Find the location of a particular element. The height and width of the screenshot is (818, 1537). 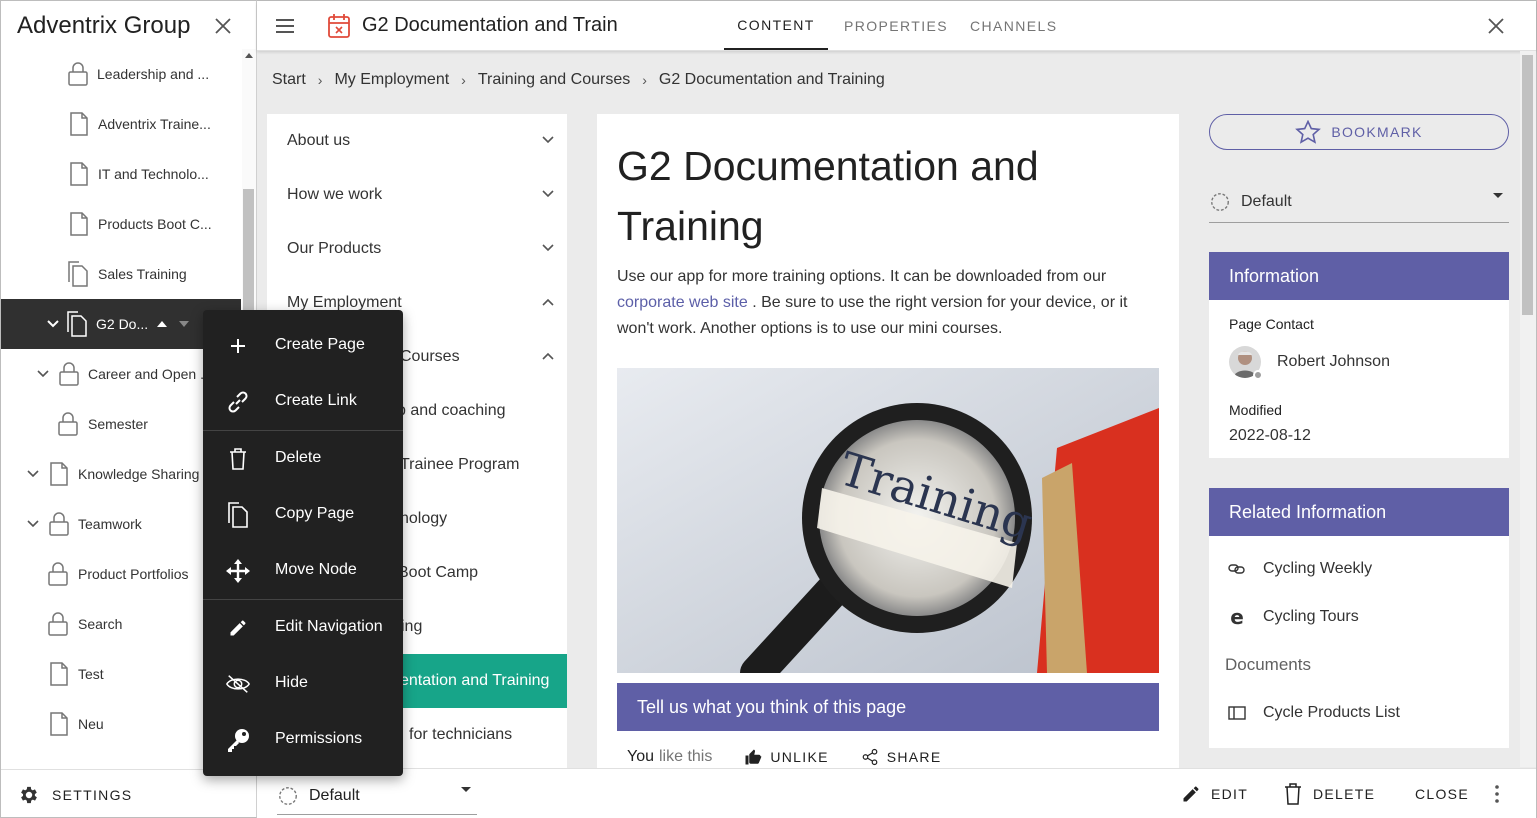

scroll-up-arrow-icon is located at coordinates (249, 55).